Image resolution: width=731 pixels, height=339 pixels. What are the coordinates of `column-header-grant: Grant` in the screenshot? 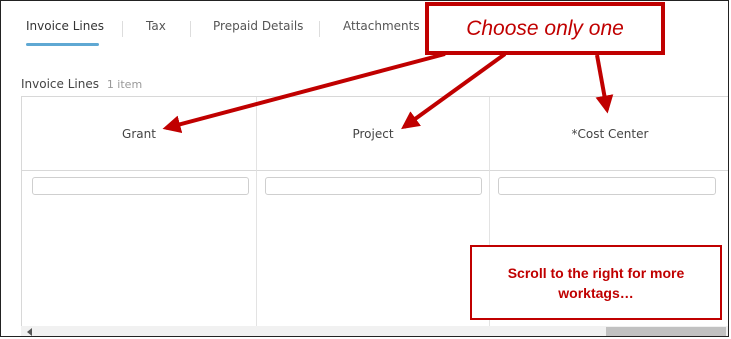 It's located at (139, 134).